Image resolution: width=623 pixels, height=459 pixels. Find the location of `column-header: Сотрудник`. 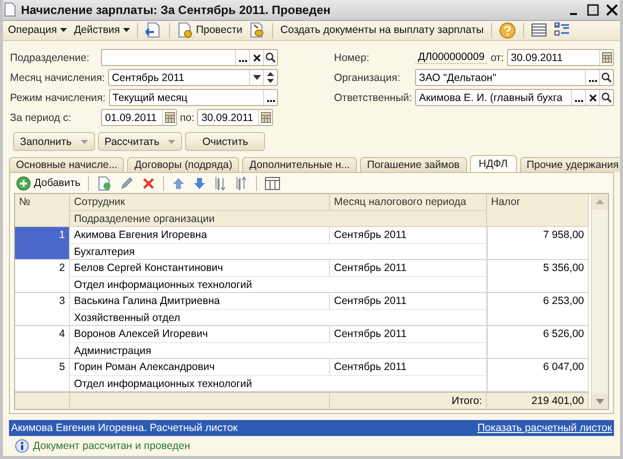

column-header: Сотрудник is located at coordinates (200, 202).